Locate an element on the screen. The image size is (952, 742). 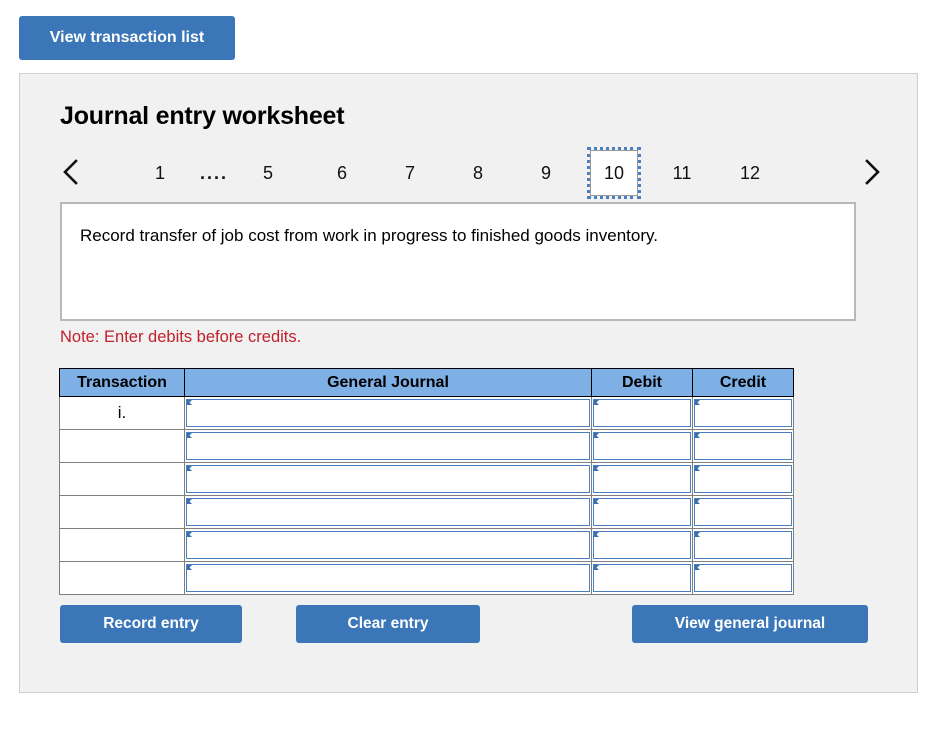
chevron-right-icon is located at coordinates (872, 172).